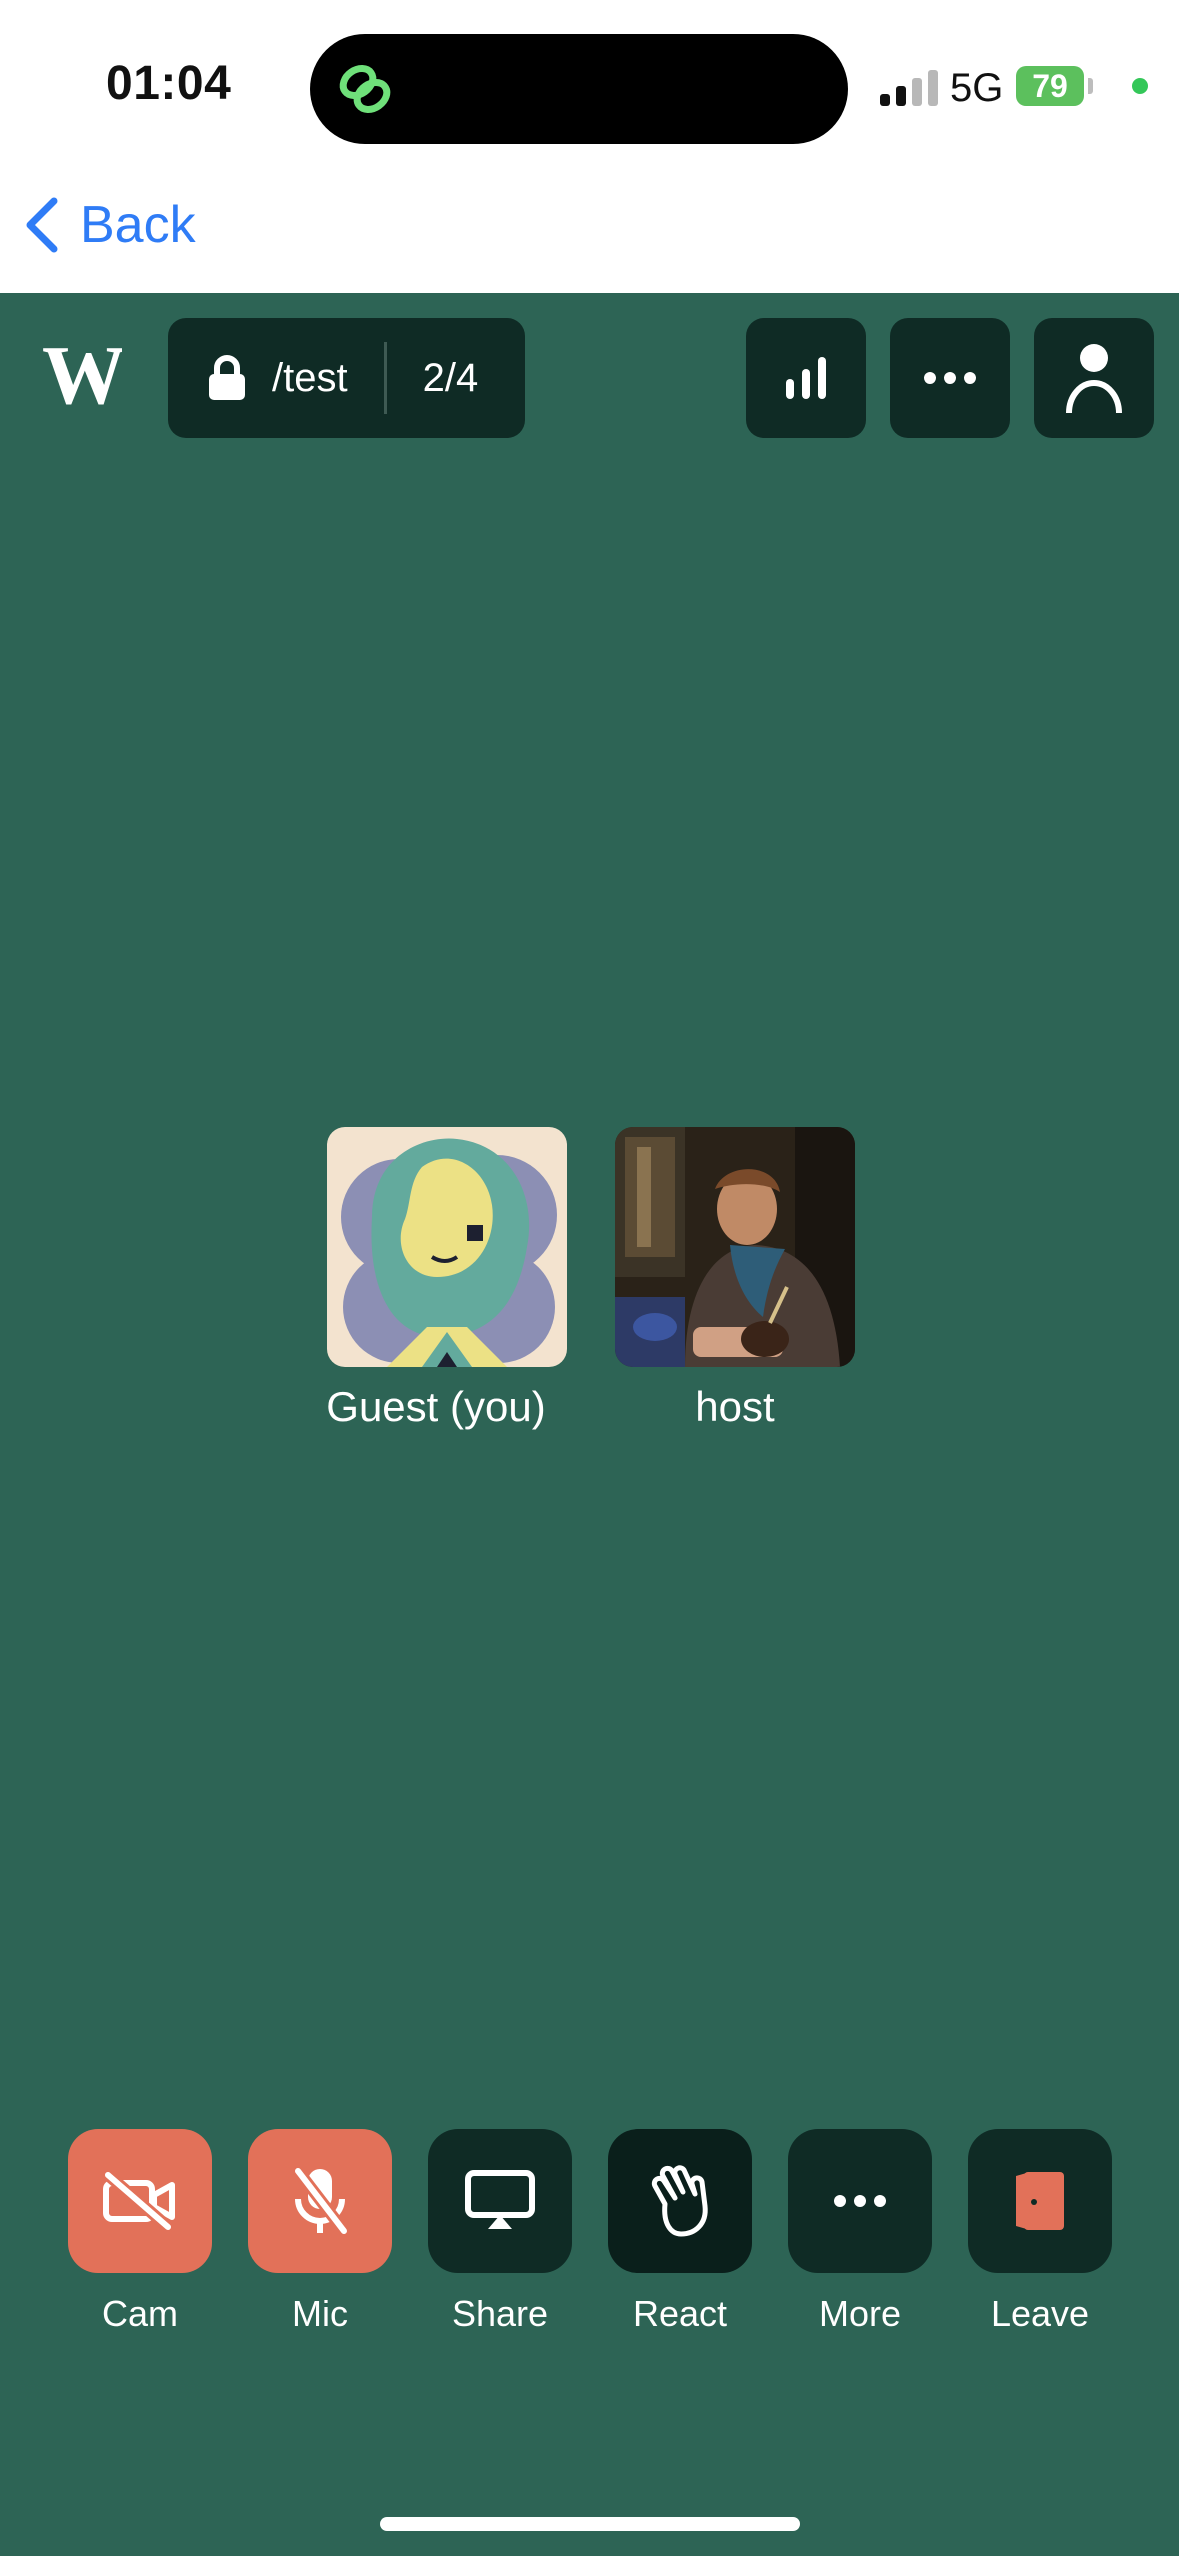 The image size is (1179, 2556). Describe the element at coordinates (320, 2313) in the screenshot. I see `mic-label: Mic` at that location.